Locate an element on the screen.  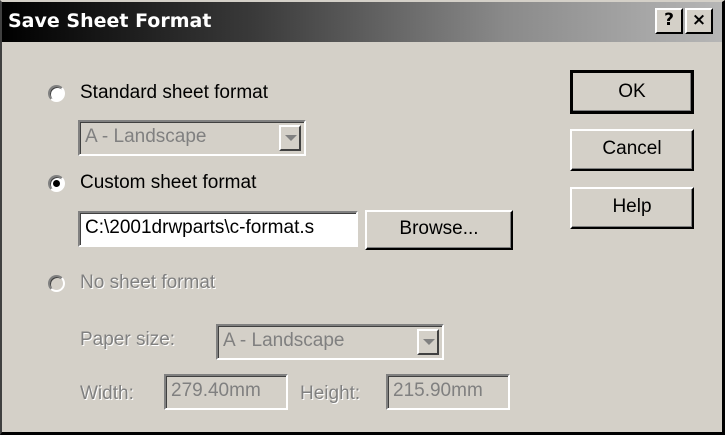
no-sheet-format-radio is located at coordinates (56, 283).